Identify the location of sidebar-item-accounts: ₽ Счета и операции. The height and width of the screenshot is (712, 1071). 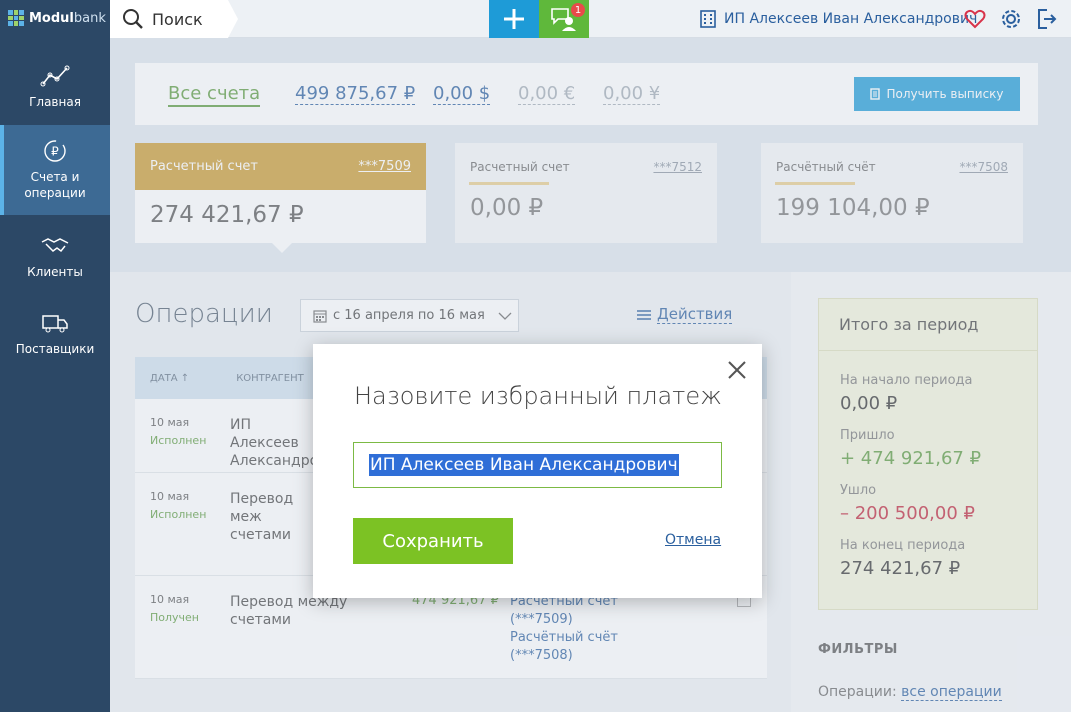
(55, 170).